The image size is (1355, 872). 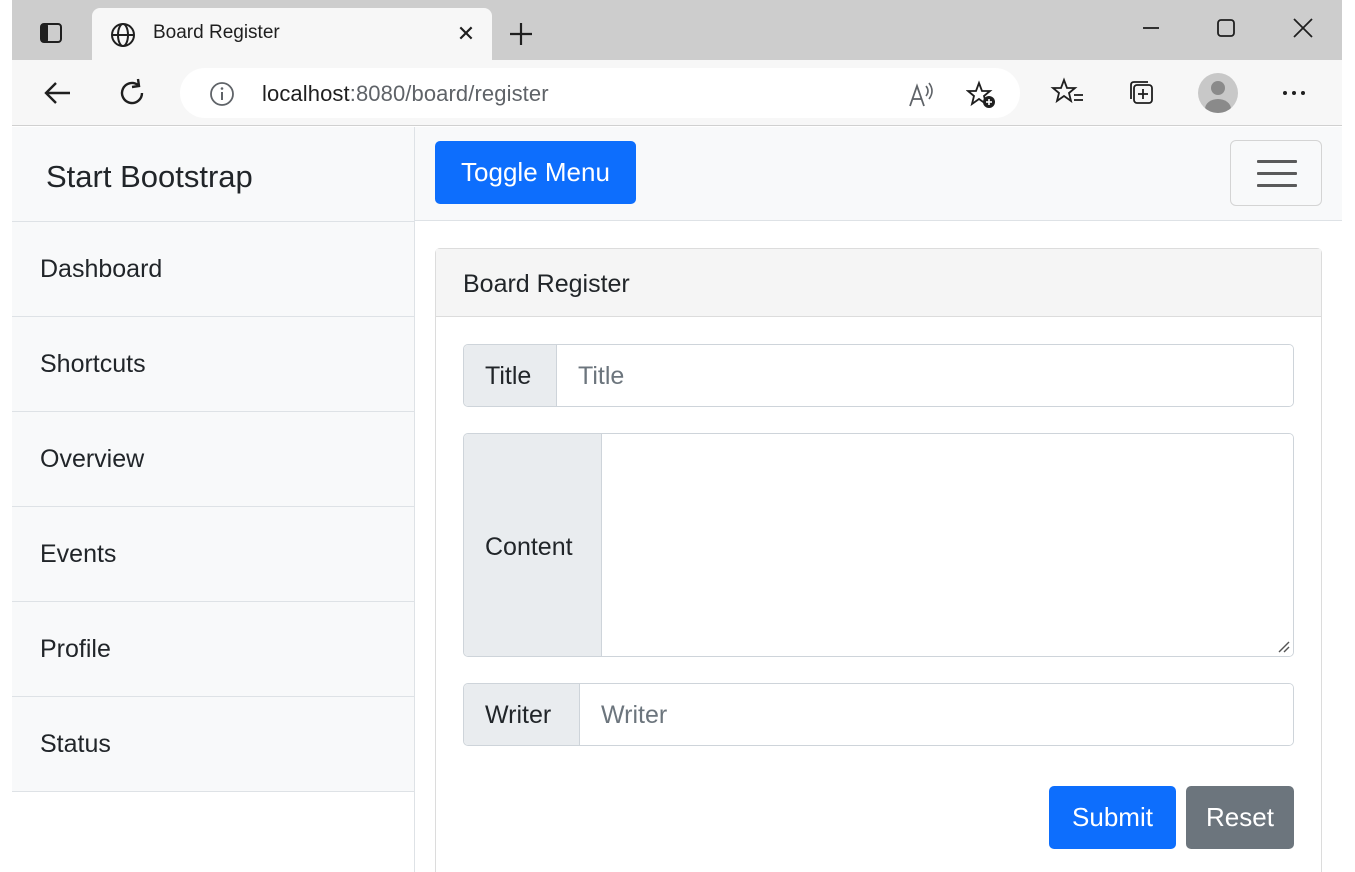 I want to click on writer-input-group: Writer Writer, so click(x=878, y=714).